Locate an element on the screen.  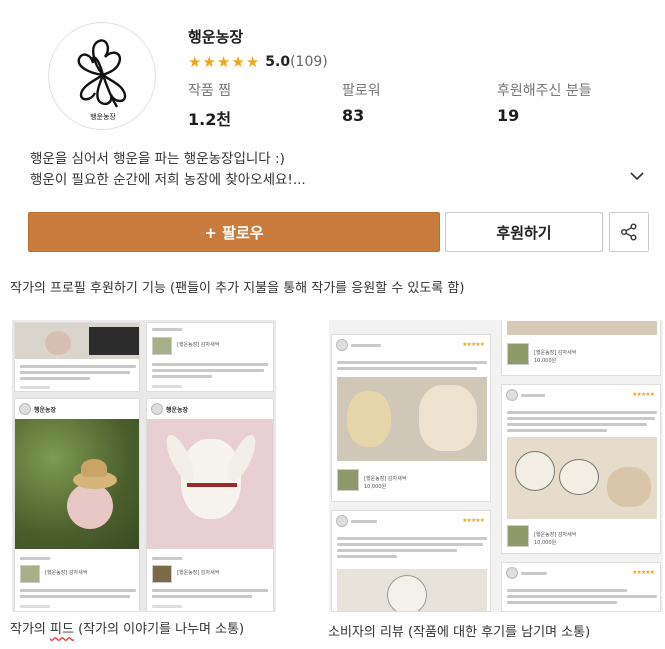
stat-supporters: 후원해주신 분들 19 is located at coordinates (544, 102).